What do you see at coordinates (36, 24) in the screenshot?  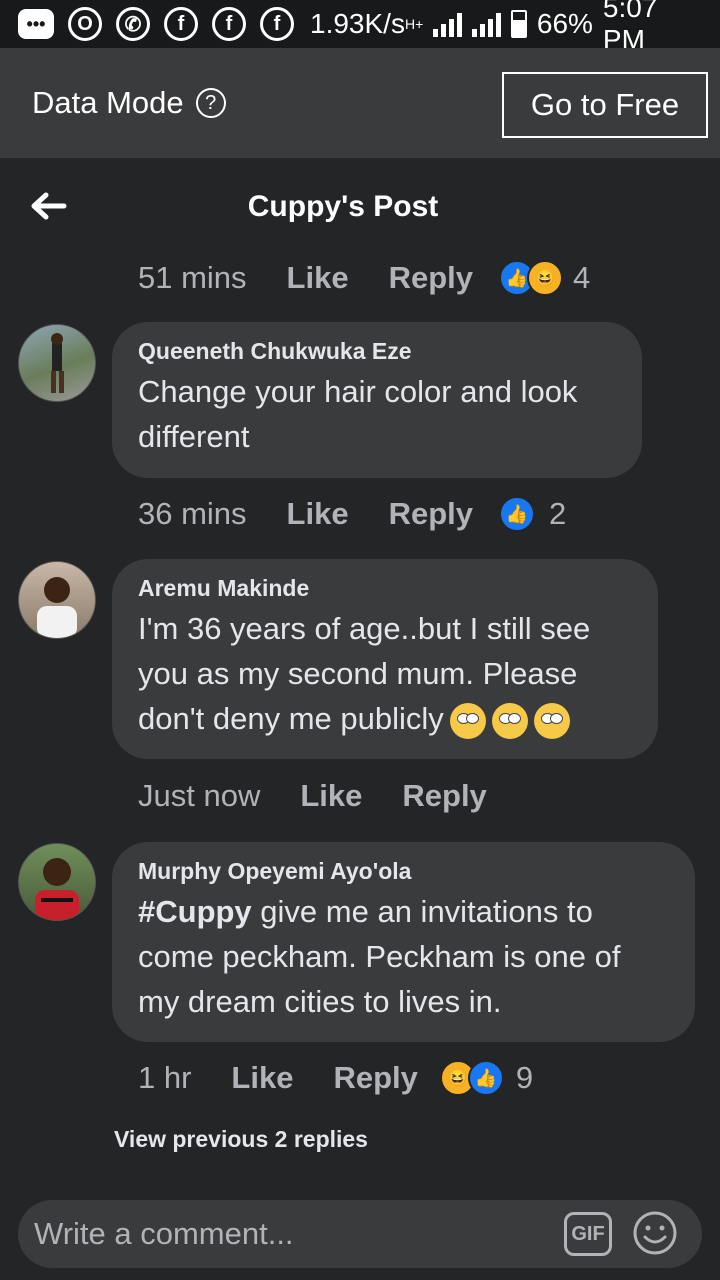 I see `messages-icon: •••` at bounding box center [36, 24].